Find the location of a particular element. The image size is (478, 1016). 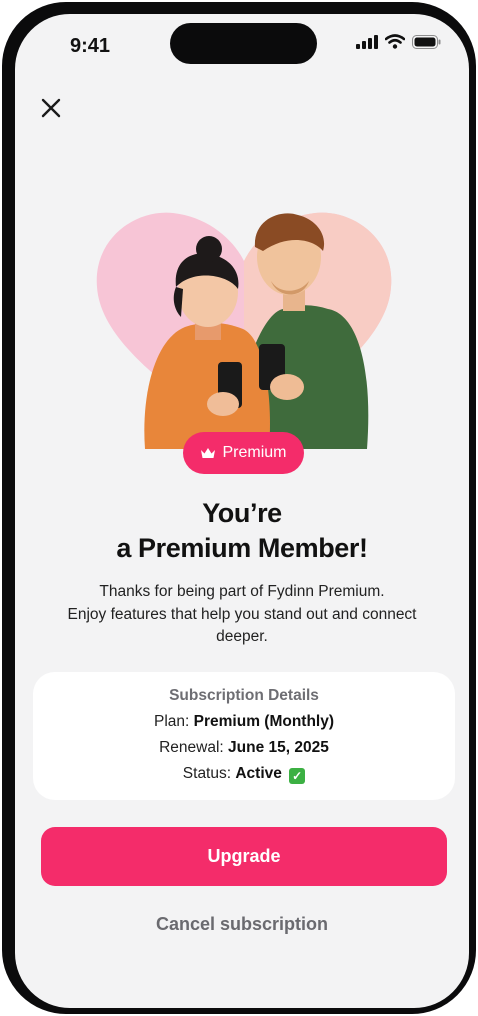

plan-row: Plan: Premium (Monthly) is located at coordinates (244, 722).